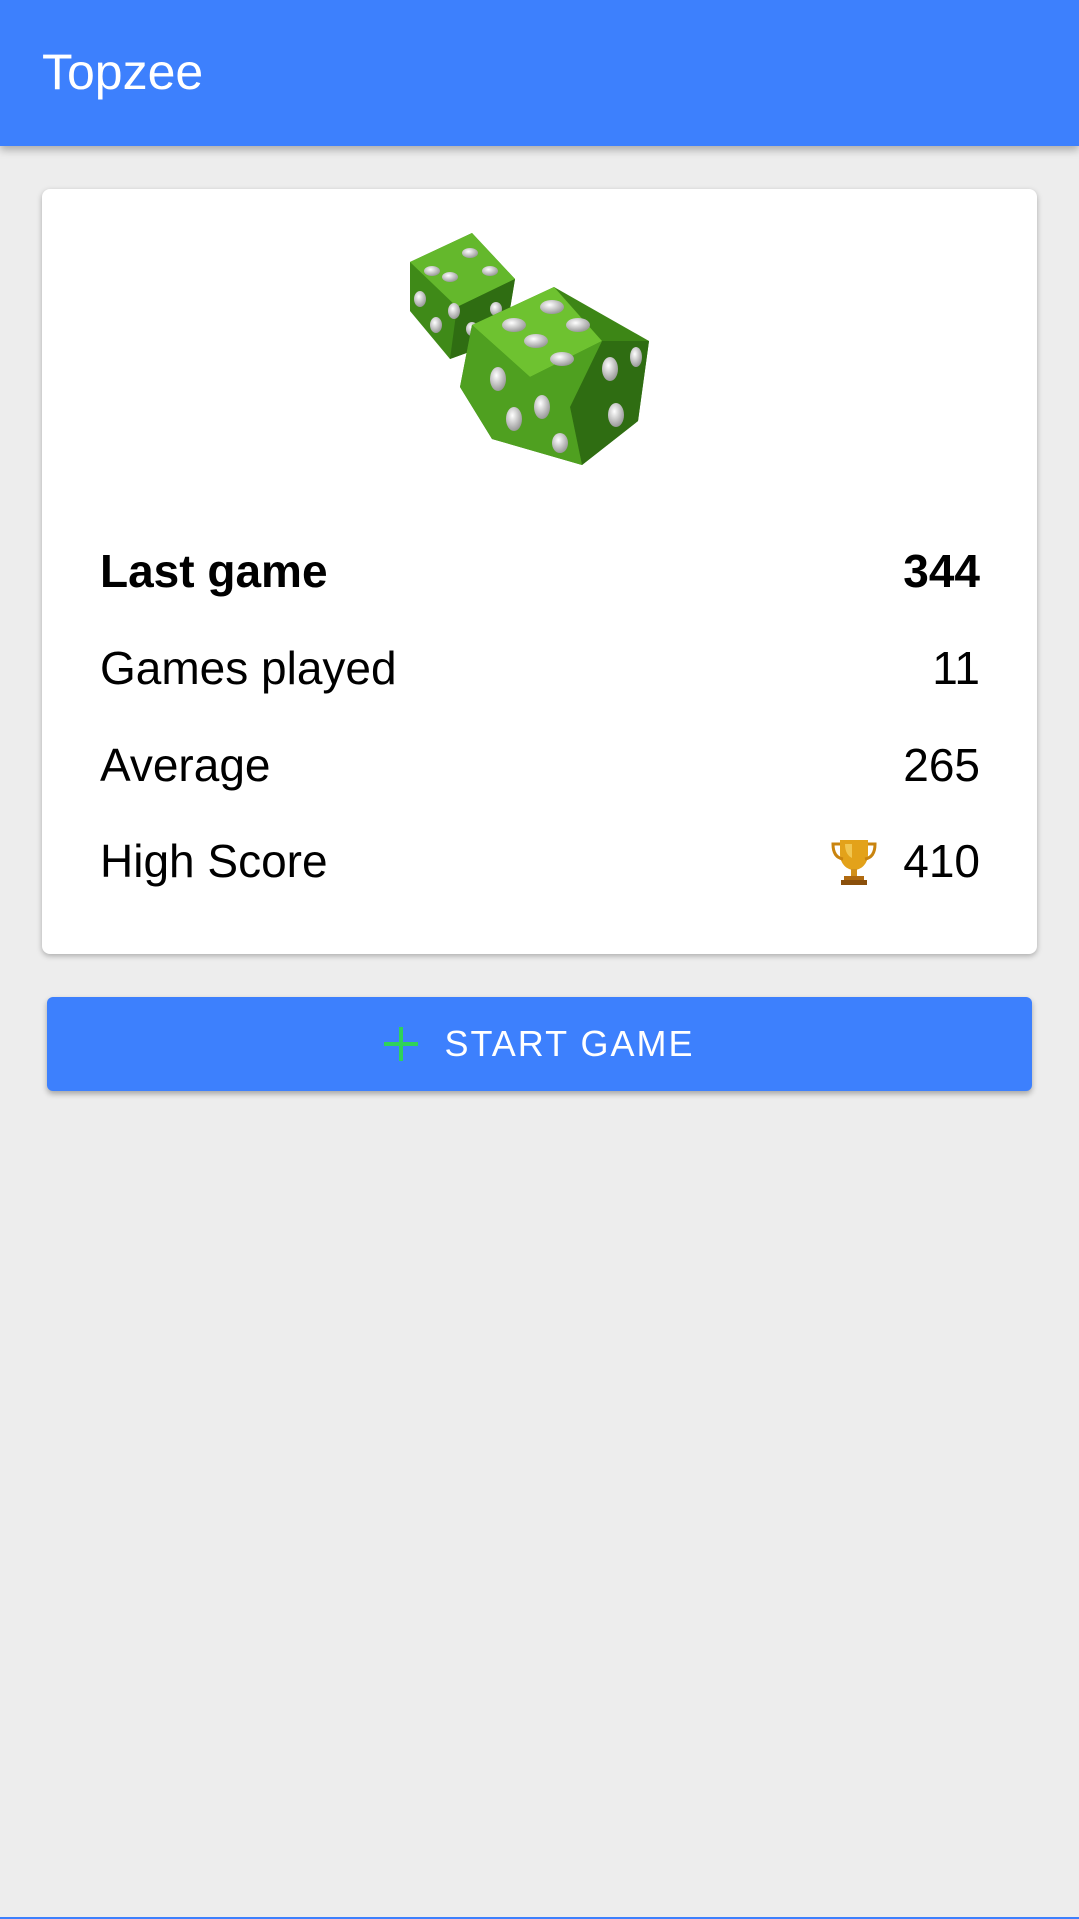 This screenshot has width=1079, height=1919. What do you see at coordinates (401, 1044) in the screenshot?
I see `plus-icon` at bounding box center [401, 1044].